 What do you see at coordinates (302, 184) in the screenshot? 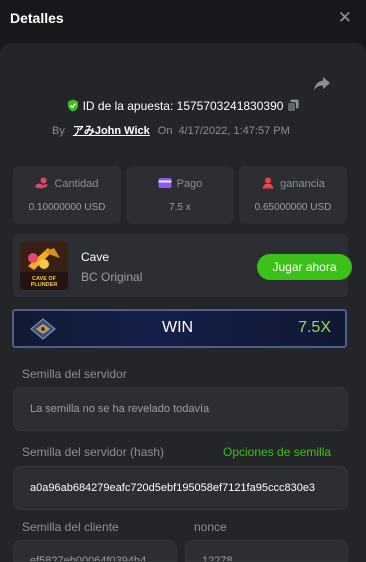
I see `stat-profit-label: ganancia` at bounding box center [302, 184].